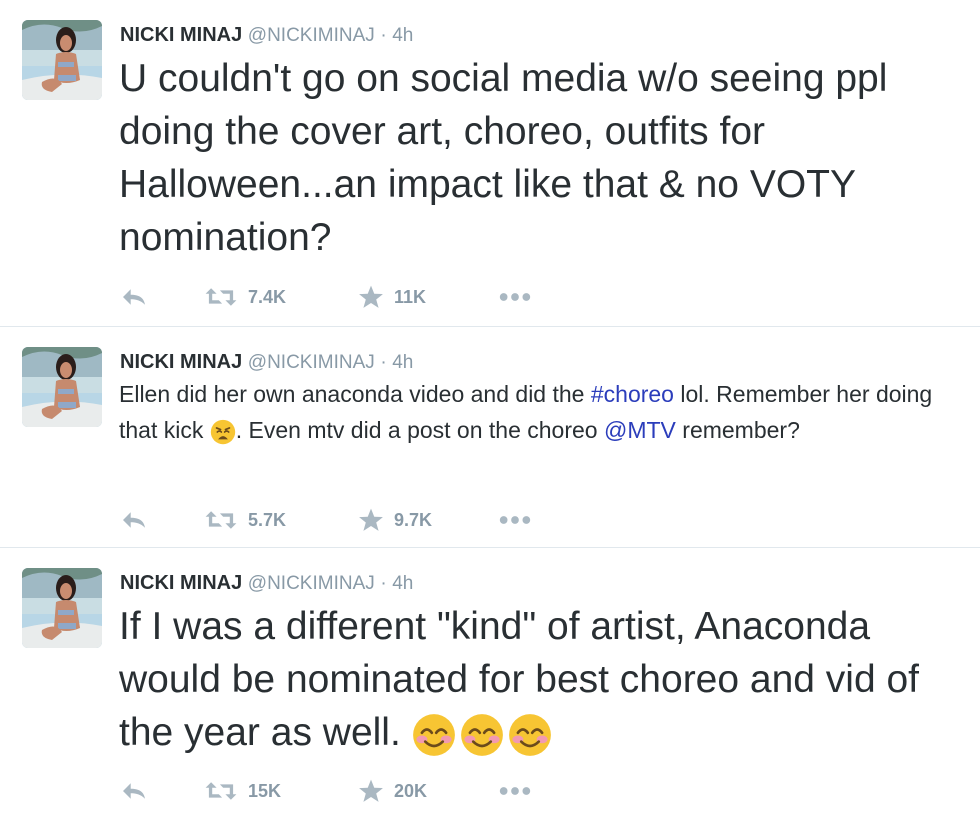 The width and height of the screenshot is (980, 819). What do you see at coordinates (267, 519) in the screenshot?
I see `retweet-count: 5.7K` at bounding box center [267, 519].